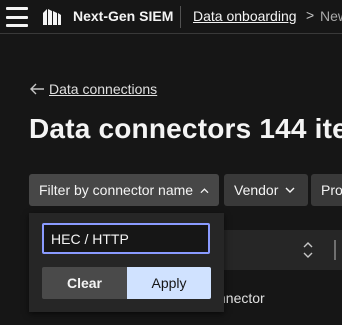  Describe the element at coordinates (245, 16) in the screenshot. I see `breadcrumb-data-onboarding: Data onboarding` at that location.